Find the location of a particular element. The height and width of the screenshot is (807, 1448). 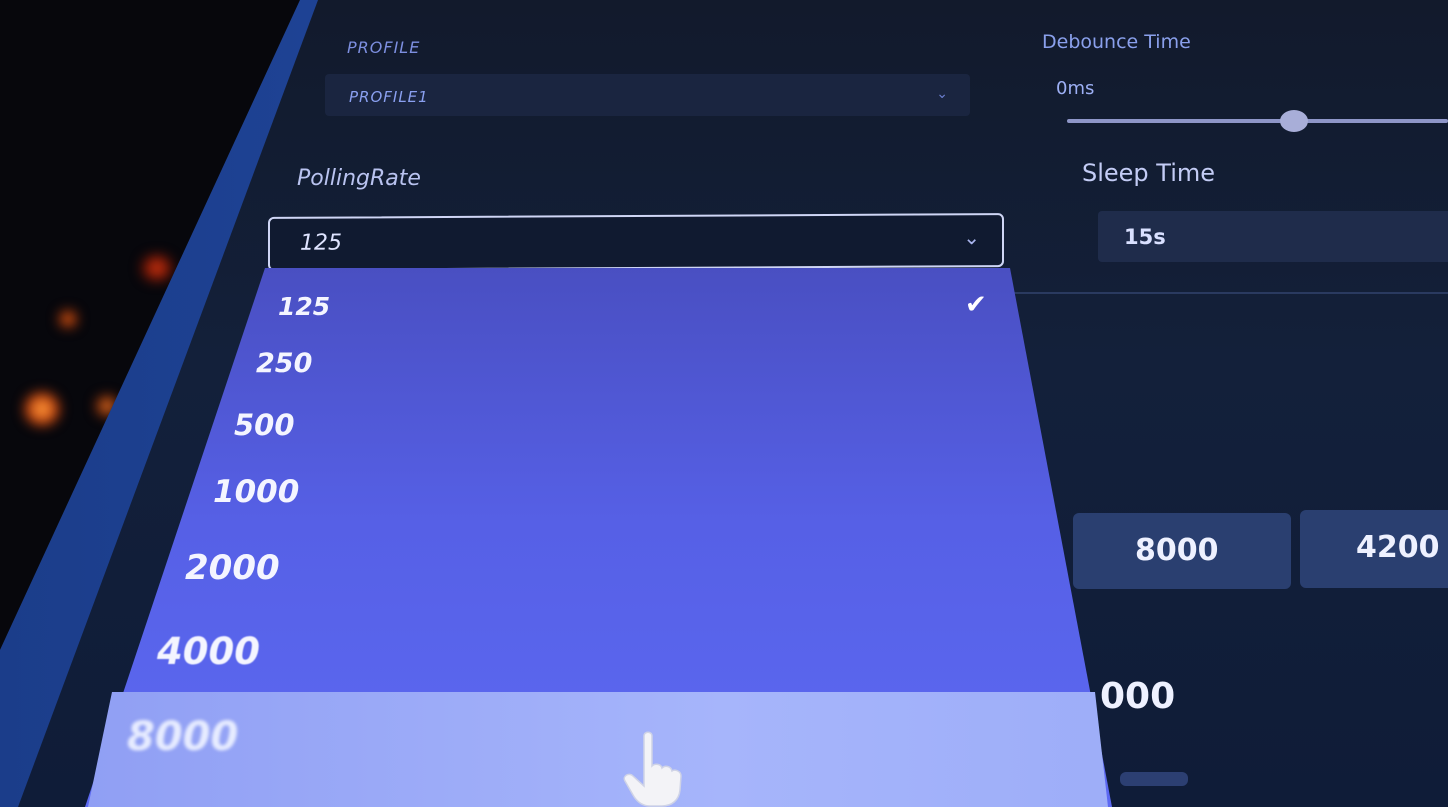

profile-select: PROFILE1 ⌄ is located at coordinates (647, 95).